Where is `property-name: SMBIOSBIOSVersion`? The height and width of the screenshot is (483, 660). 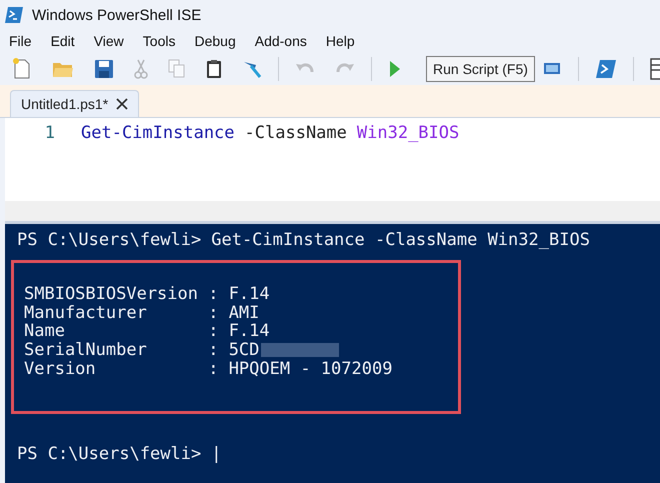
property-name: SMBIOSBIOSVersion is located at coordinates (111, 294).